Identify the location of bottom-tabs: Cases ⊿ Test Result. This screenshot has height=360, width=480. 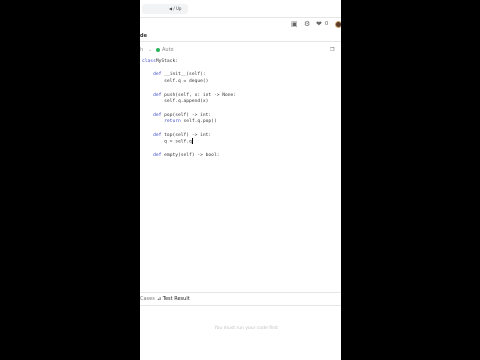
(240, 299).